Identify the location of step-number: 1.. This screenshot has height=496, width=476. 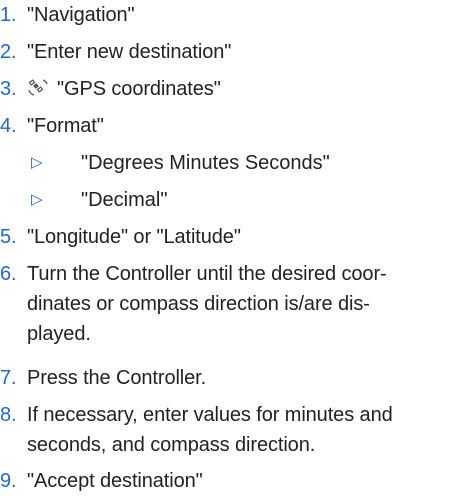
(8, 15).